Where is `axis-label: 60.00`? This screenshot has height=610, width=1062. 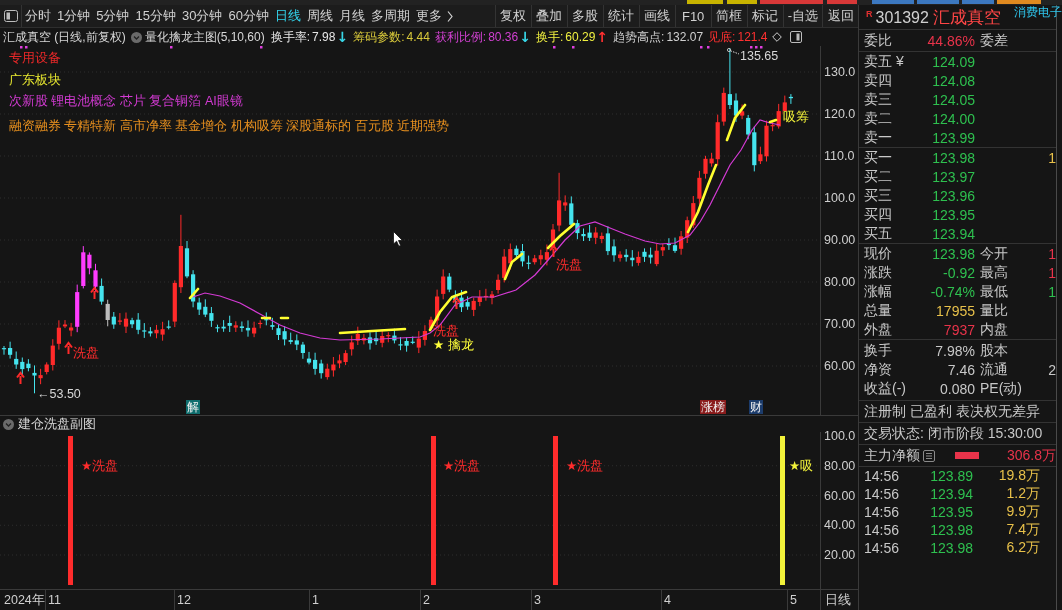 axis-label: 60.00 is located at coordinates (840, 495).